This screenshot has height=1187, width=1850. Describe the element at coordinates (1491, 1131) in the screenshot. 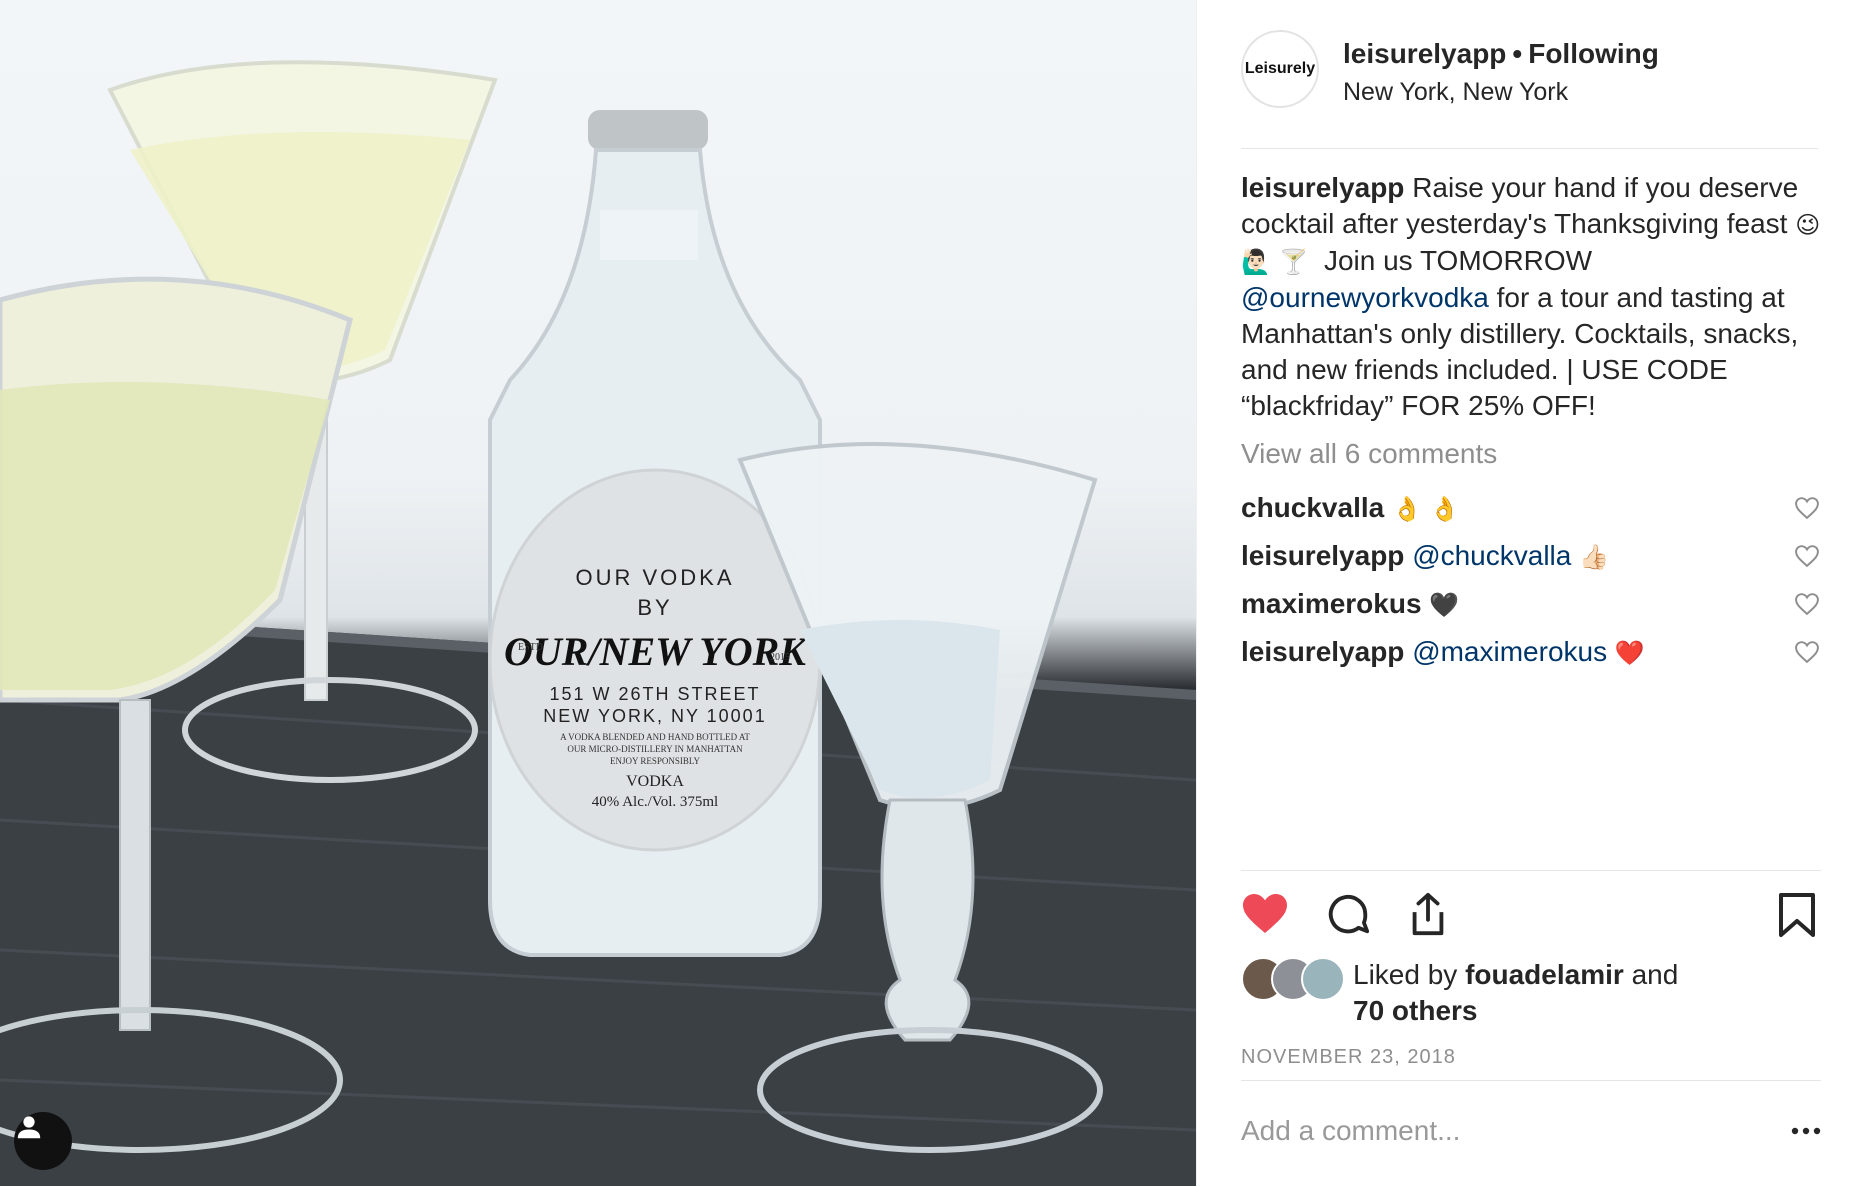

I see `add-comment-input` at that location.